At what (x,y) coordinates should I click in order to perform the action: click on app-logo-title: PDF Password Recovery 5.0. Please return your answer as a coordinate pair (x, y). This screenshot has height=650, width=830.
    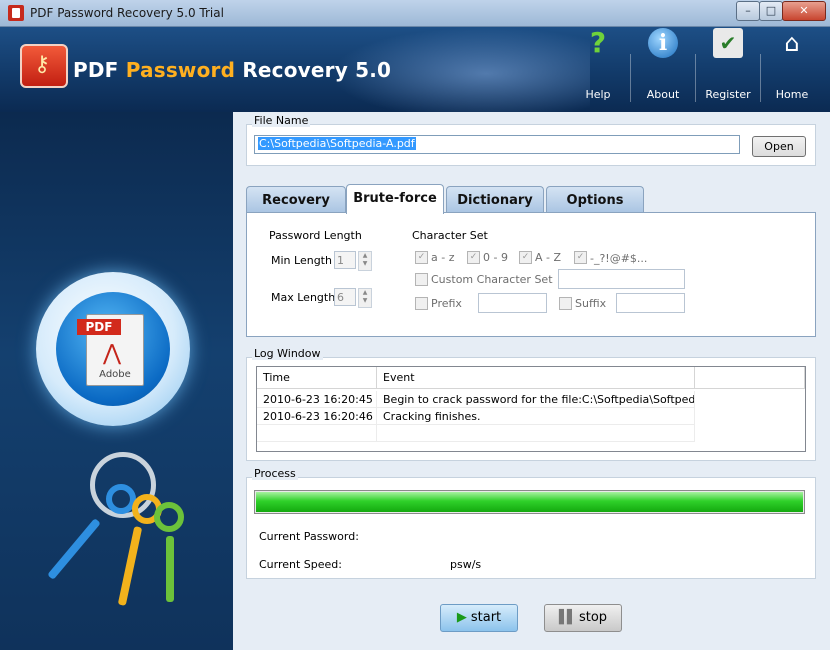
    Looking at the image, I should click on (232, 70).